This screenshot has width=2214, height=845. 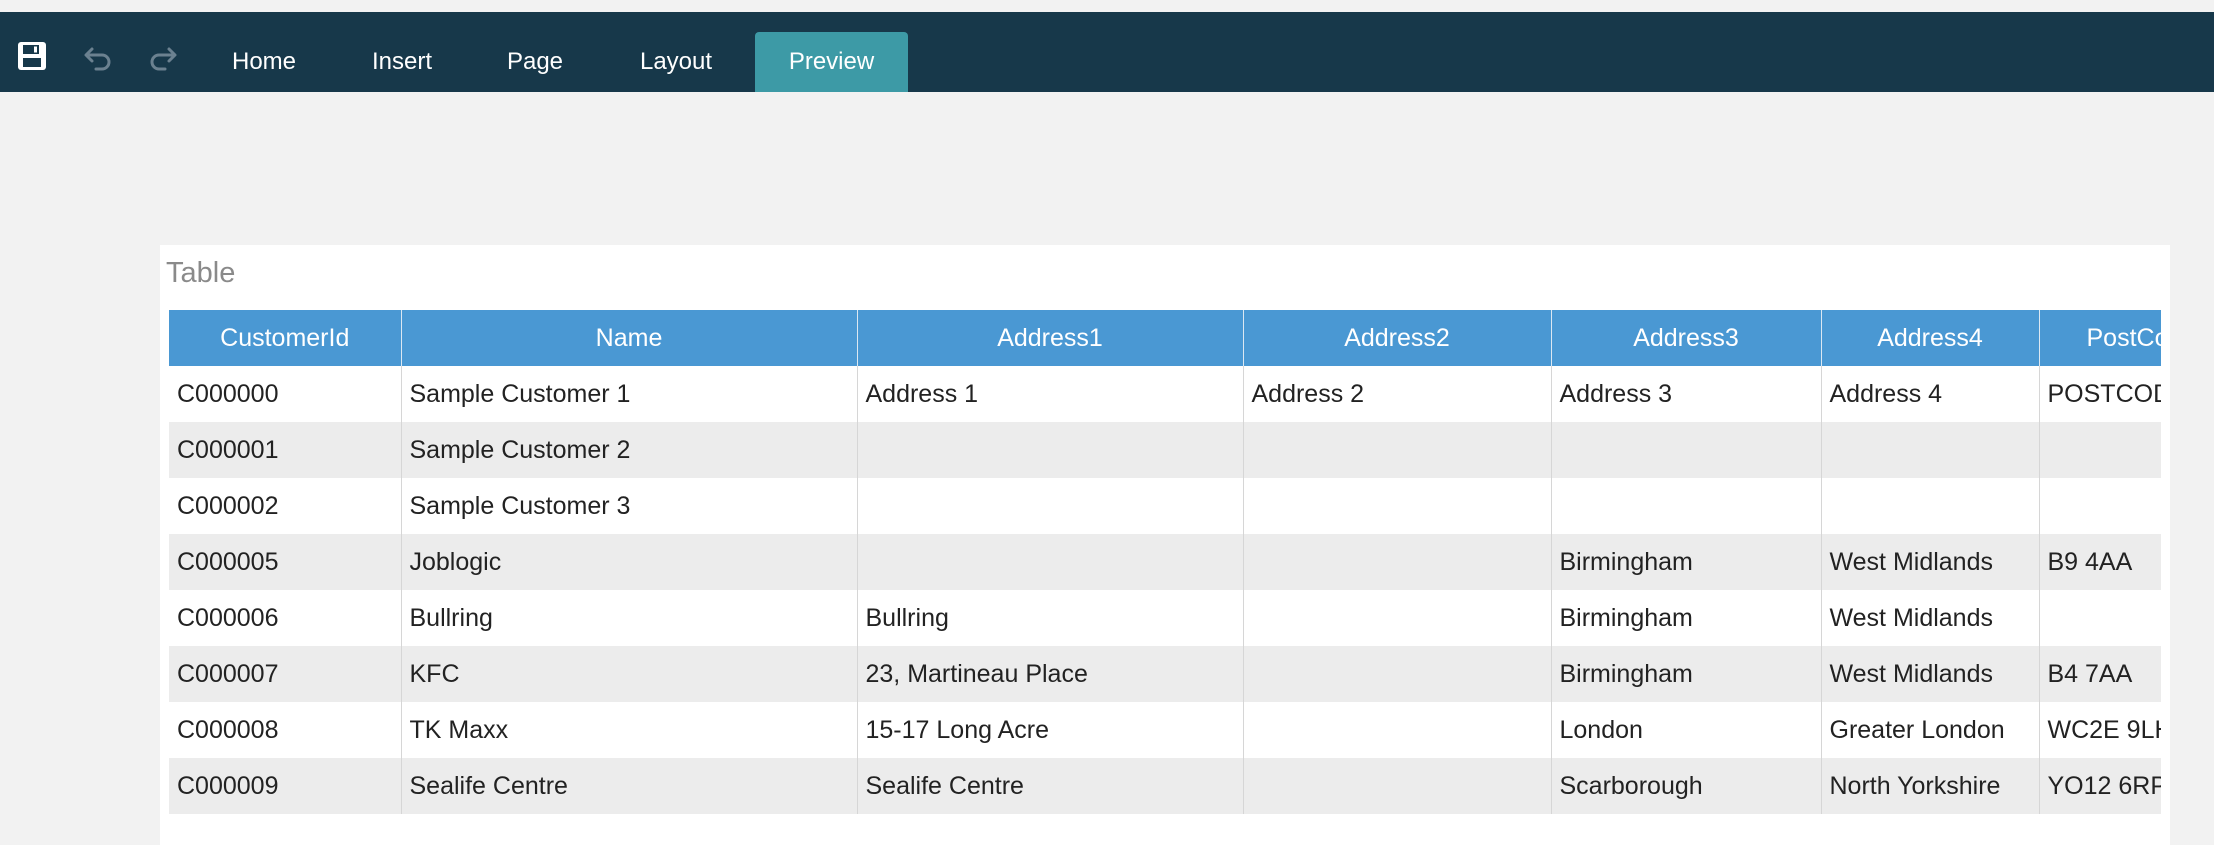 I want to click on table-cell: C000006, so click(x=285, y=618).